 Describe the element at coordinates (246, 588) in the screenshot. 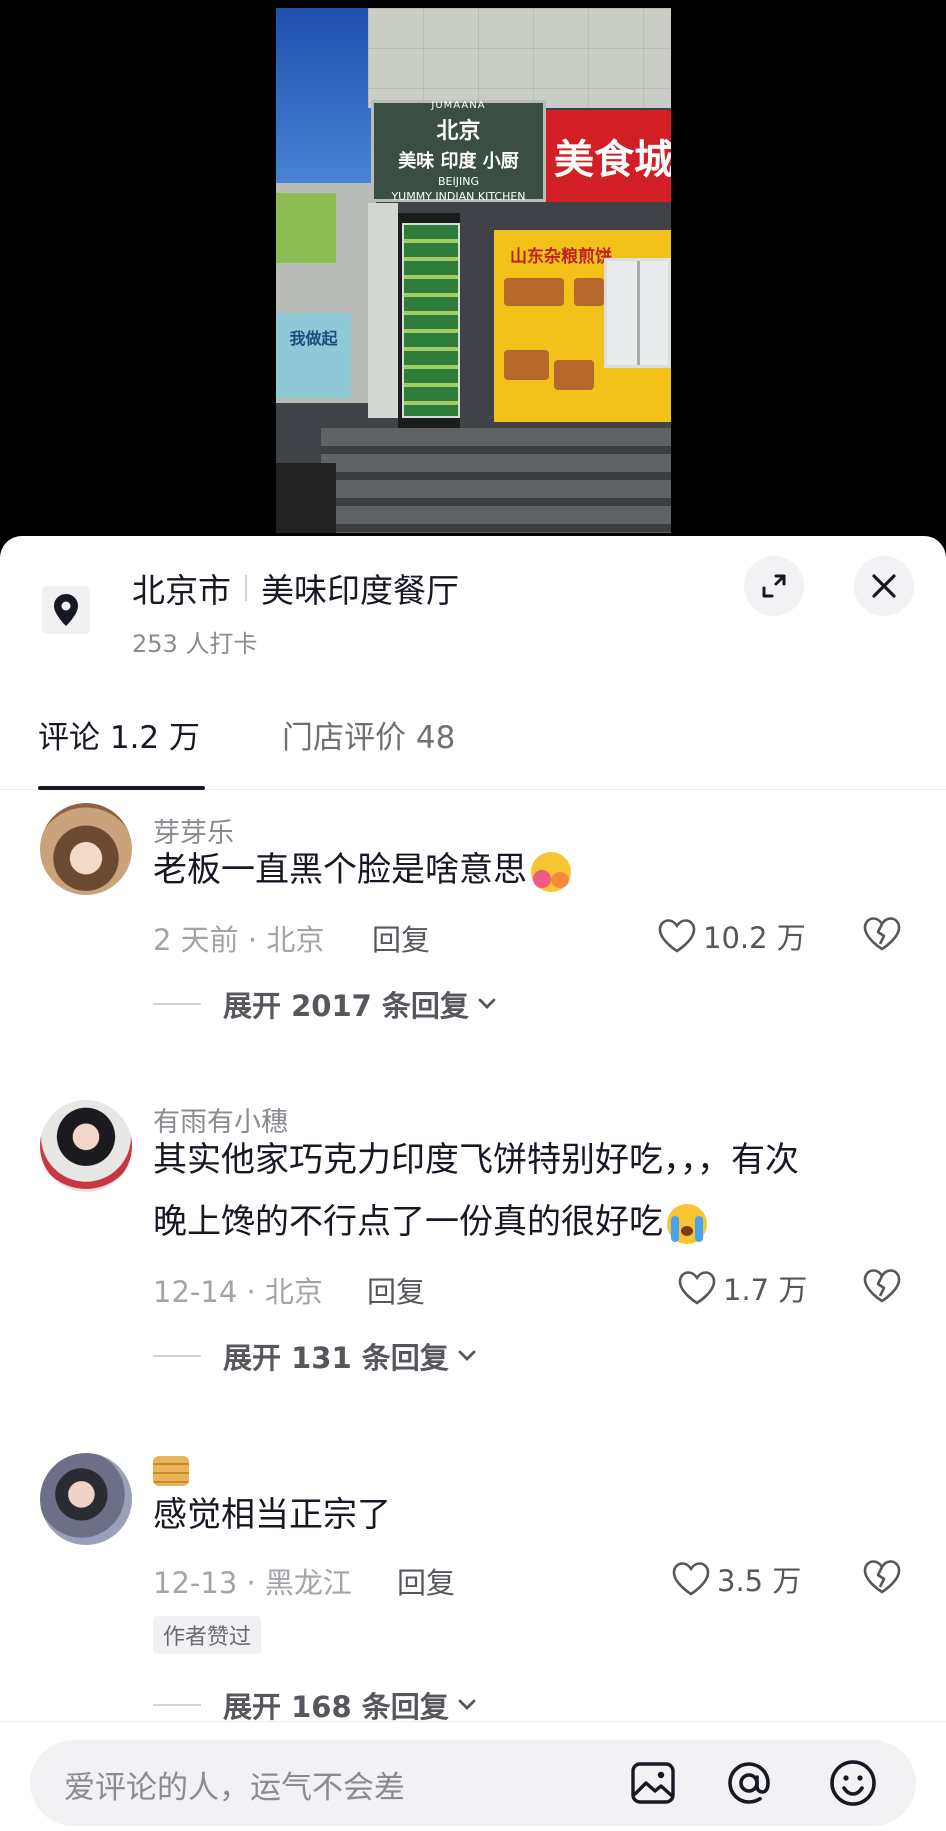

I see `title-divider` at that location.